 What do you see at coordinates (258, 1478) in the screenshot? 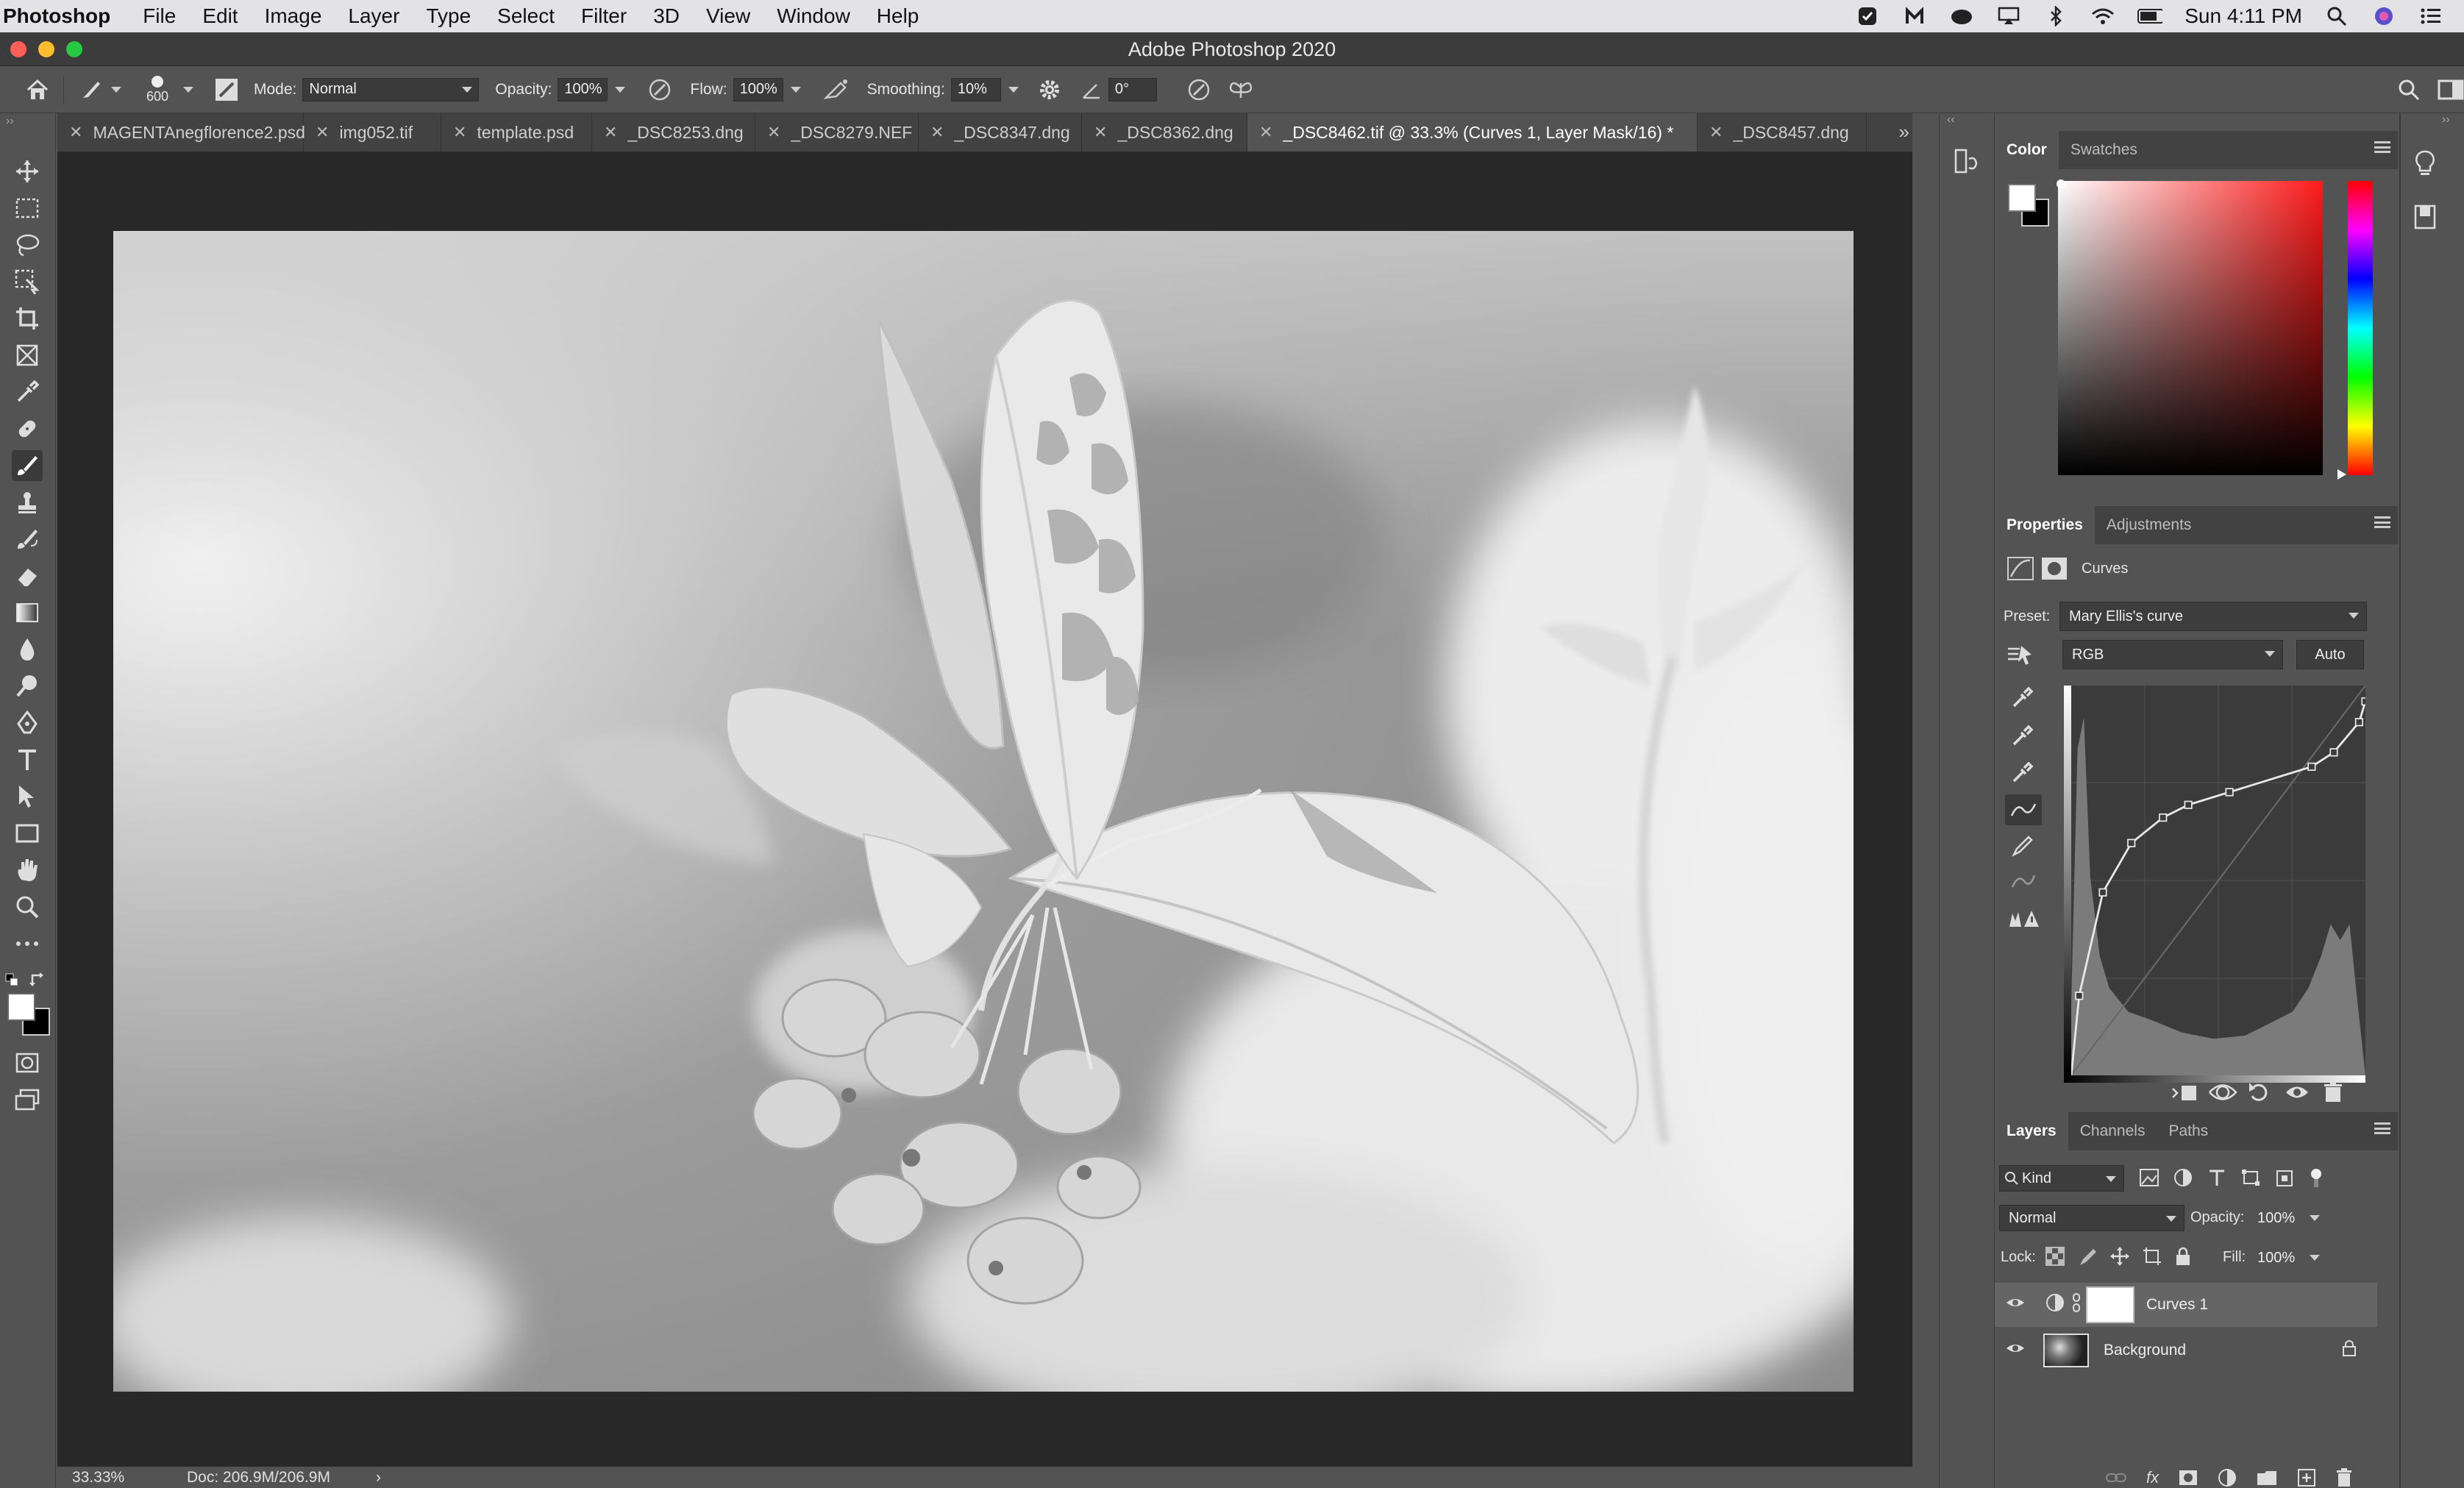
I see `document-size-info: Doc: 206.9M/206.9M` at bounding box center [258, 1478].